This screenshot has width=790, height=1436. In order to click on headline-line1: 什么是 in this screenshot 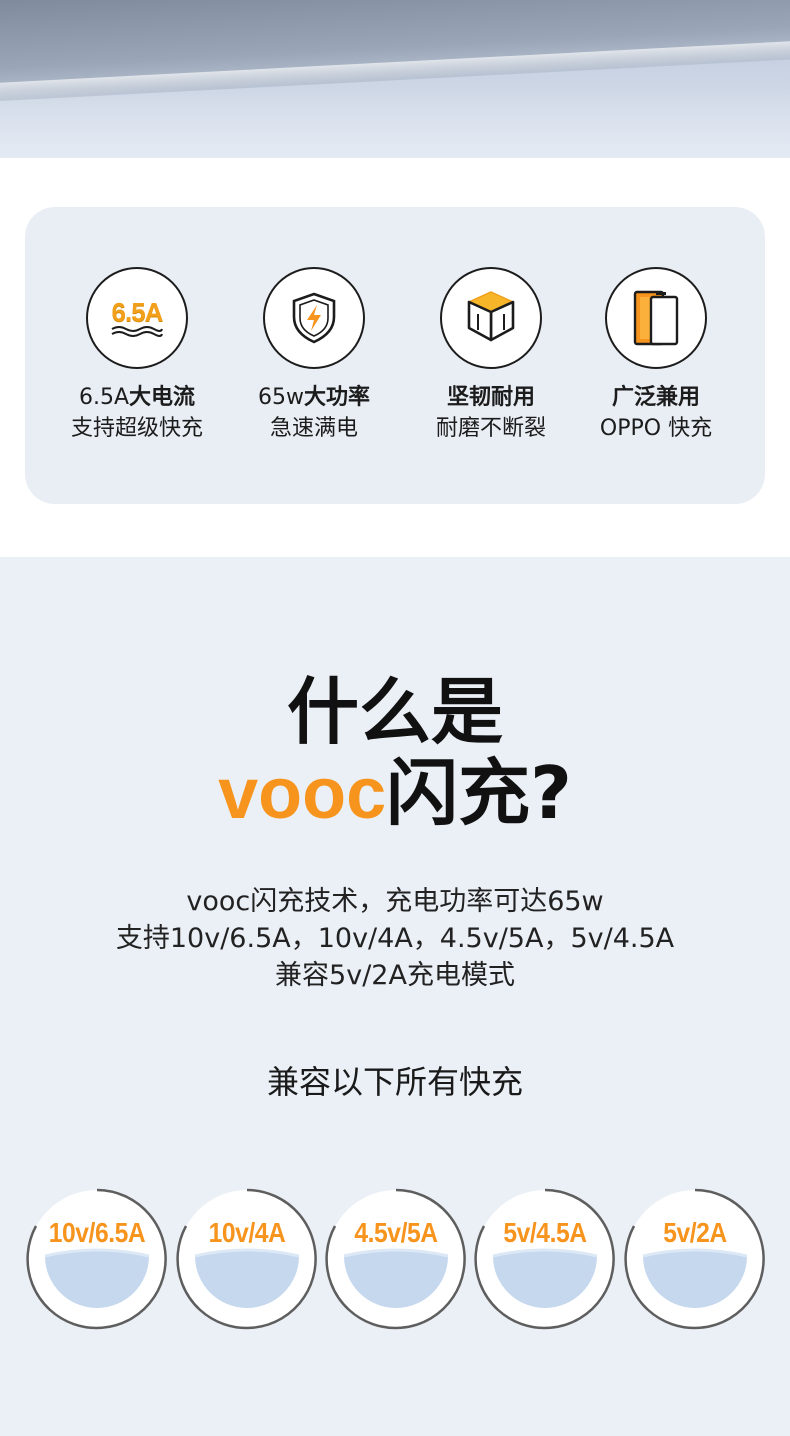, I will do `click(394, 712)`.